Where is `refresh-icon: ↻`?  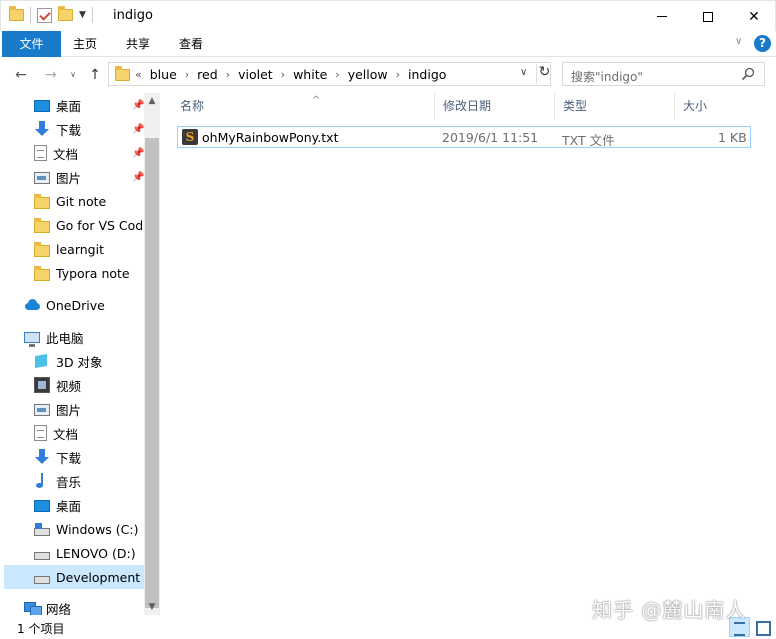 refresh-icon: ↻ is located at coordinates (544, 74).